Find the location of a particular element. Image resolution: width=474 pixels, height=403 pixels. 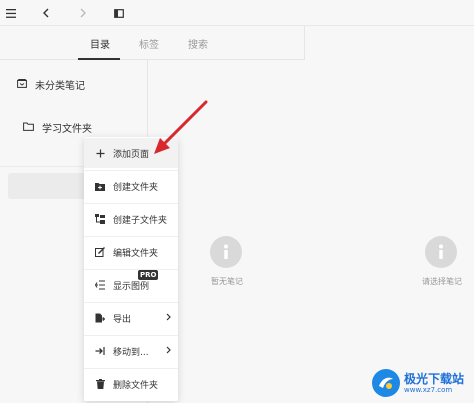

menu-item-show-legend: 显示图例 is located at coordinates (131, 285).